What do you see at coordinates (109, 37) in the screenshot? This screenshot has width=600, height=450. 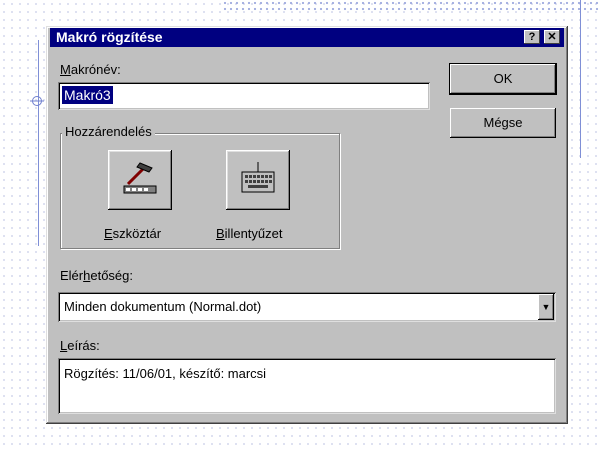 I see `dialog-title: Makró rögzítése` at bounding box center [109, 37].